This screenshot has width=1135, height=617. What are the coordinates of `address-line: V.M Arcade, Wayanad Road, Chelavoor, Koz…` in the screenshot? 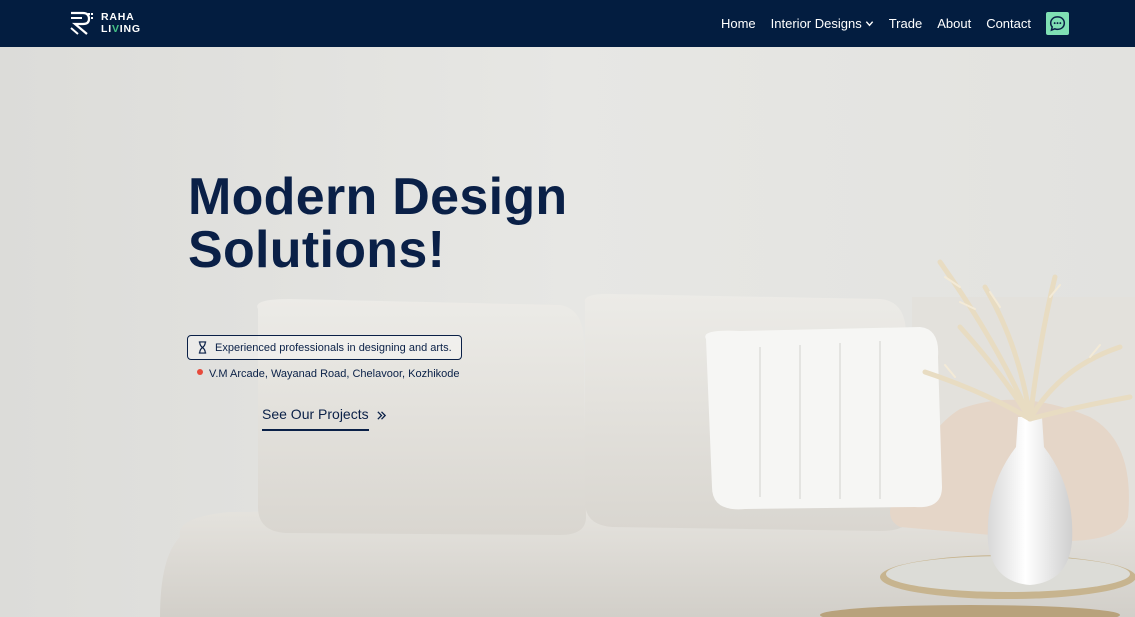 It's located at (328, 374).